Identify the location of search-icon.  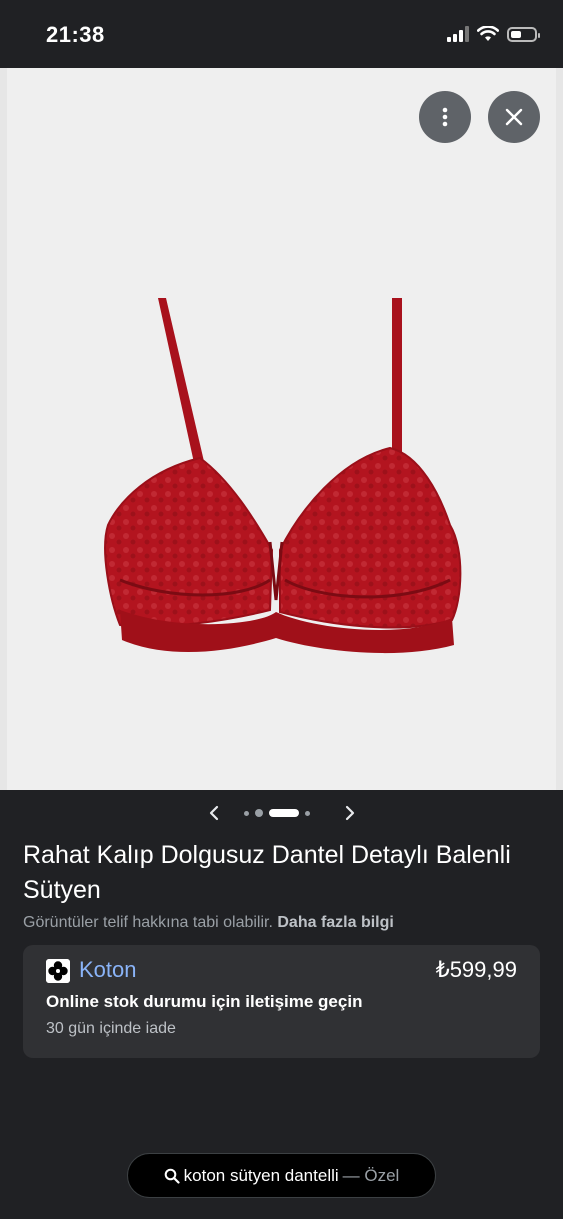
(172, 1176).